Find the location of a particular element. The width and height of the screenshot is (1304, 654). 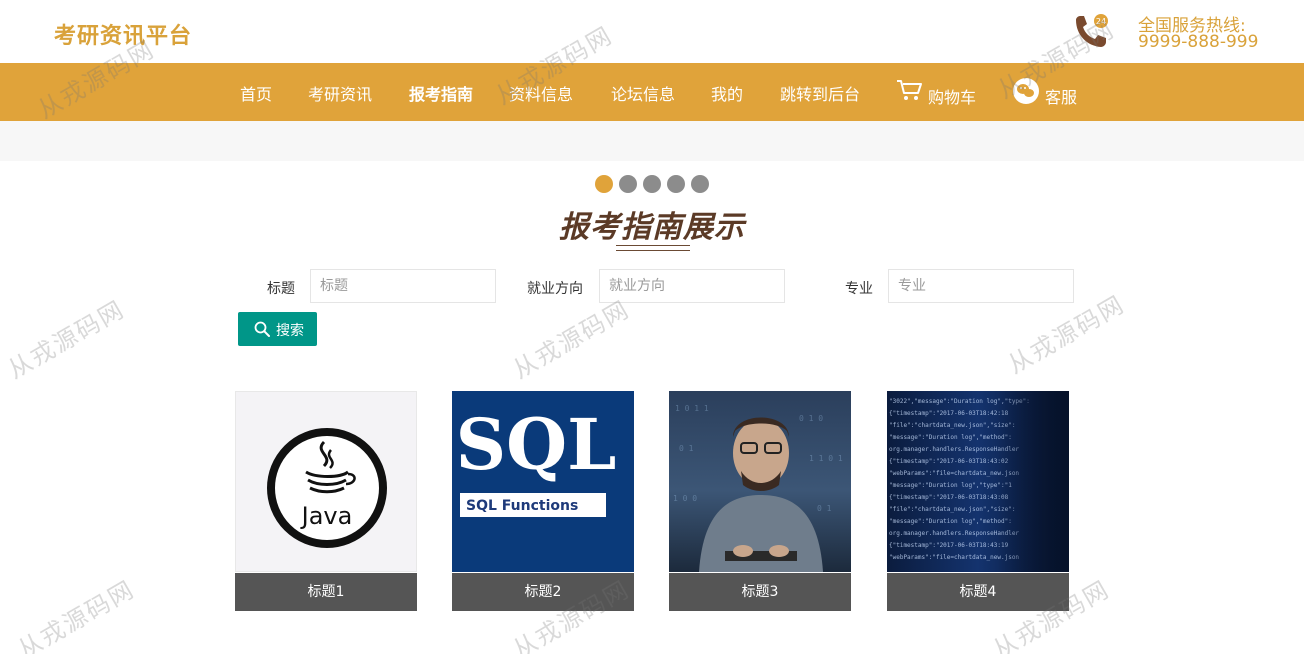

svg-text: 1 1 0 1 is located at coordinates (826, 458).